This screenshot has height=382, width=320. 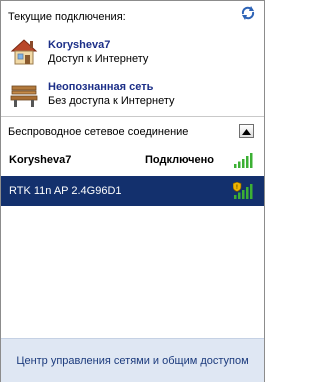 I want to click on collapse-button, so click(x=246, y=131).